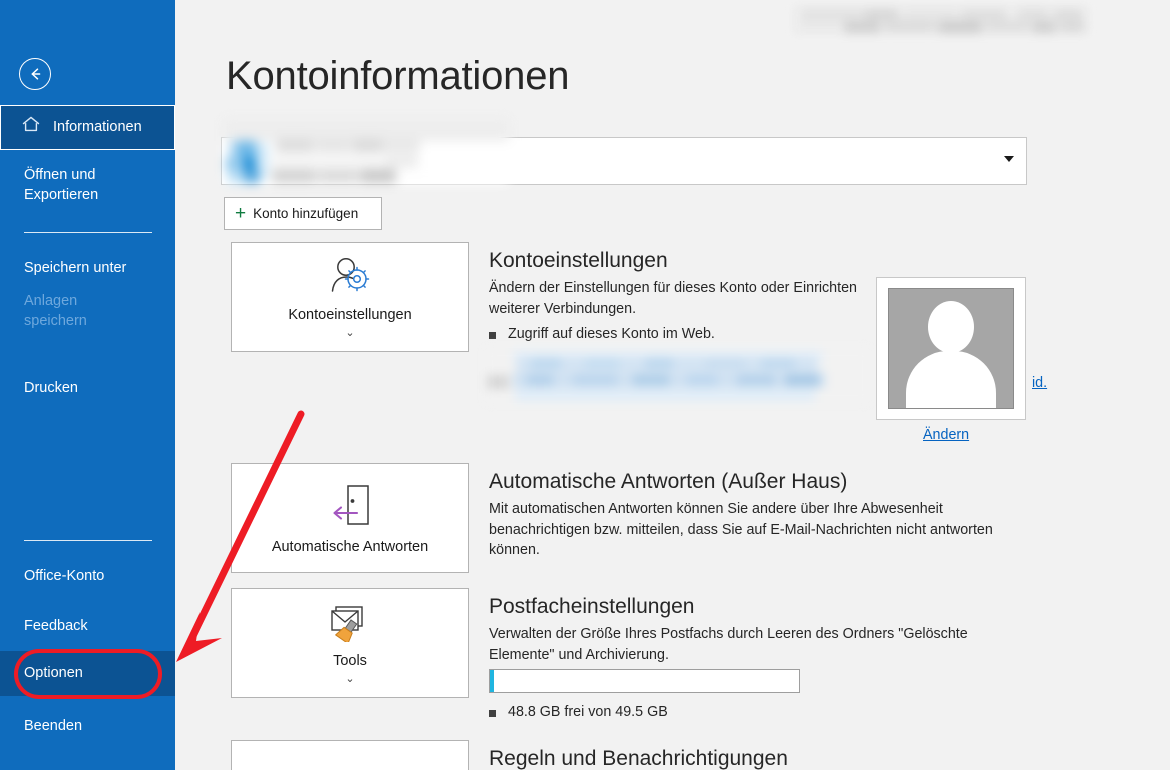 This screenshot has height=770, width=1170. Describe the element at coordinates (88, 232) in the screenshot. I see `sidebar-divider-top` at that location.